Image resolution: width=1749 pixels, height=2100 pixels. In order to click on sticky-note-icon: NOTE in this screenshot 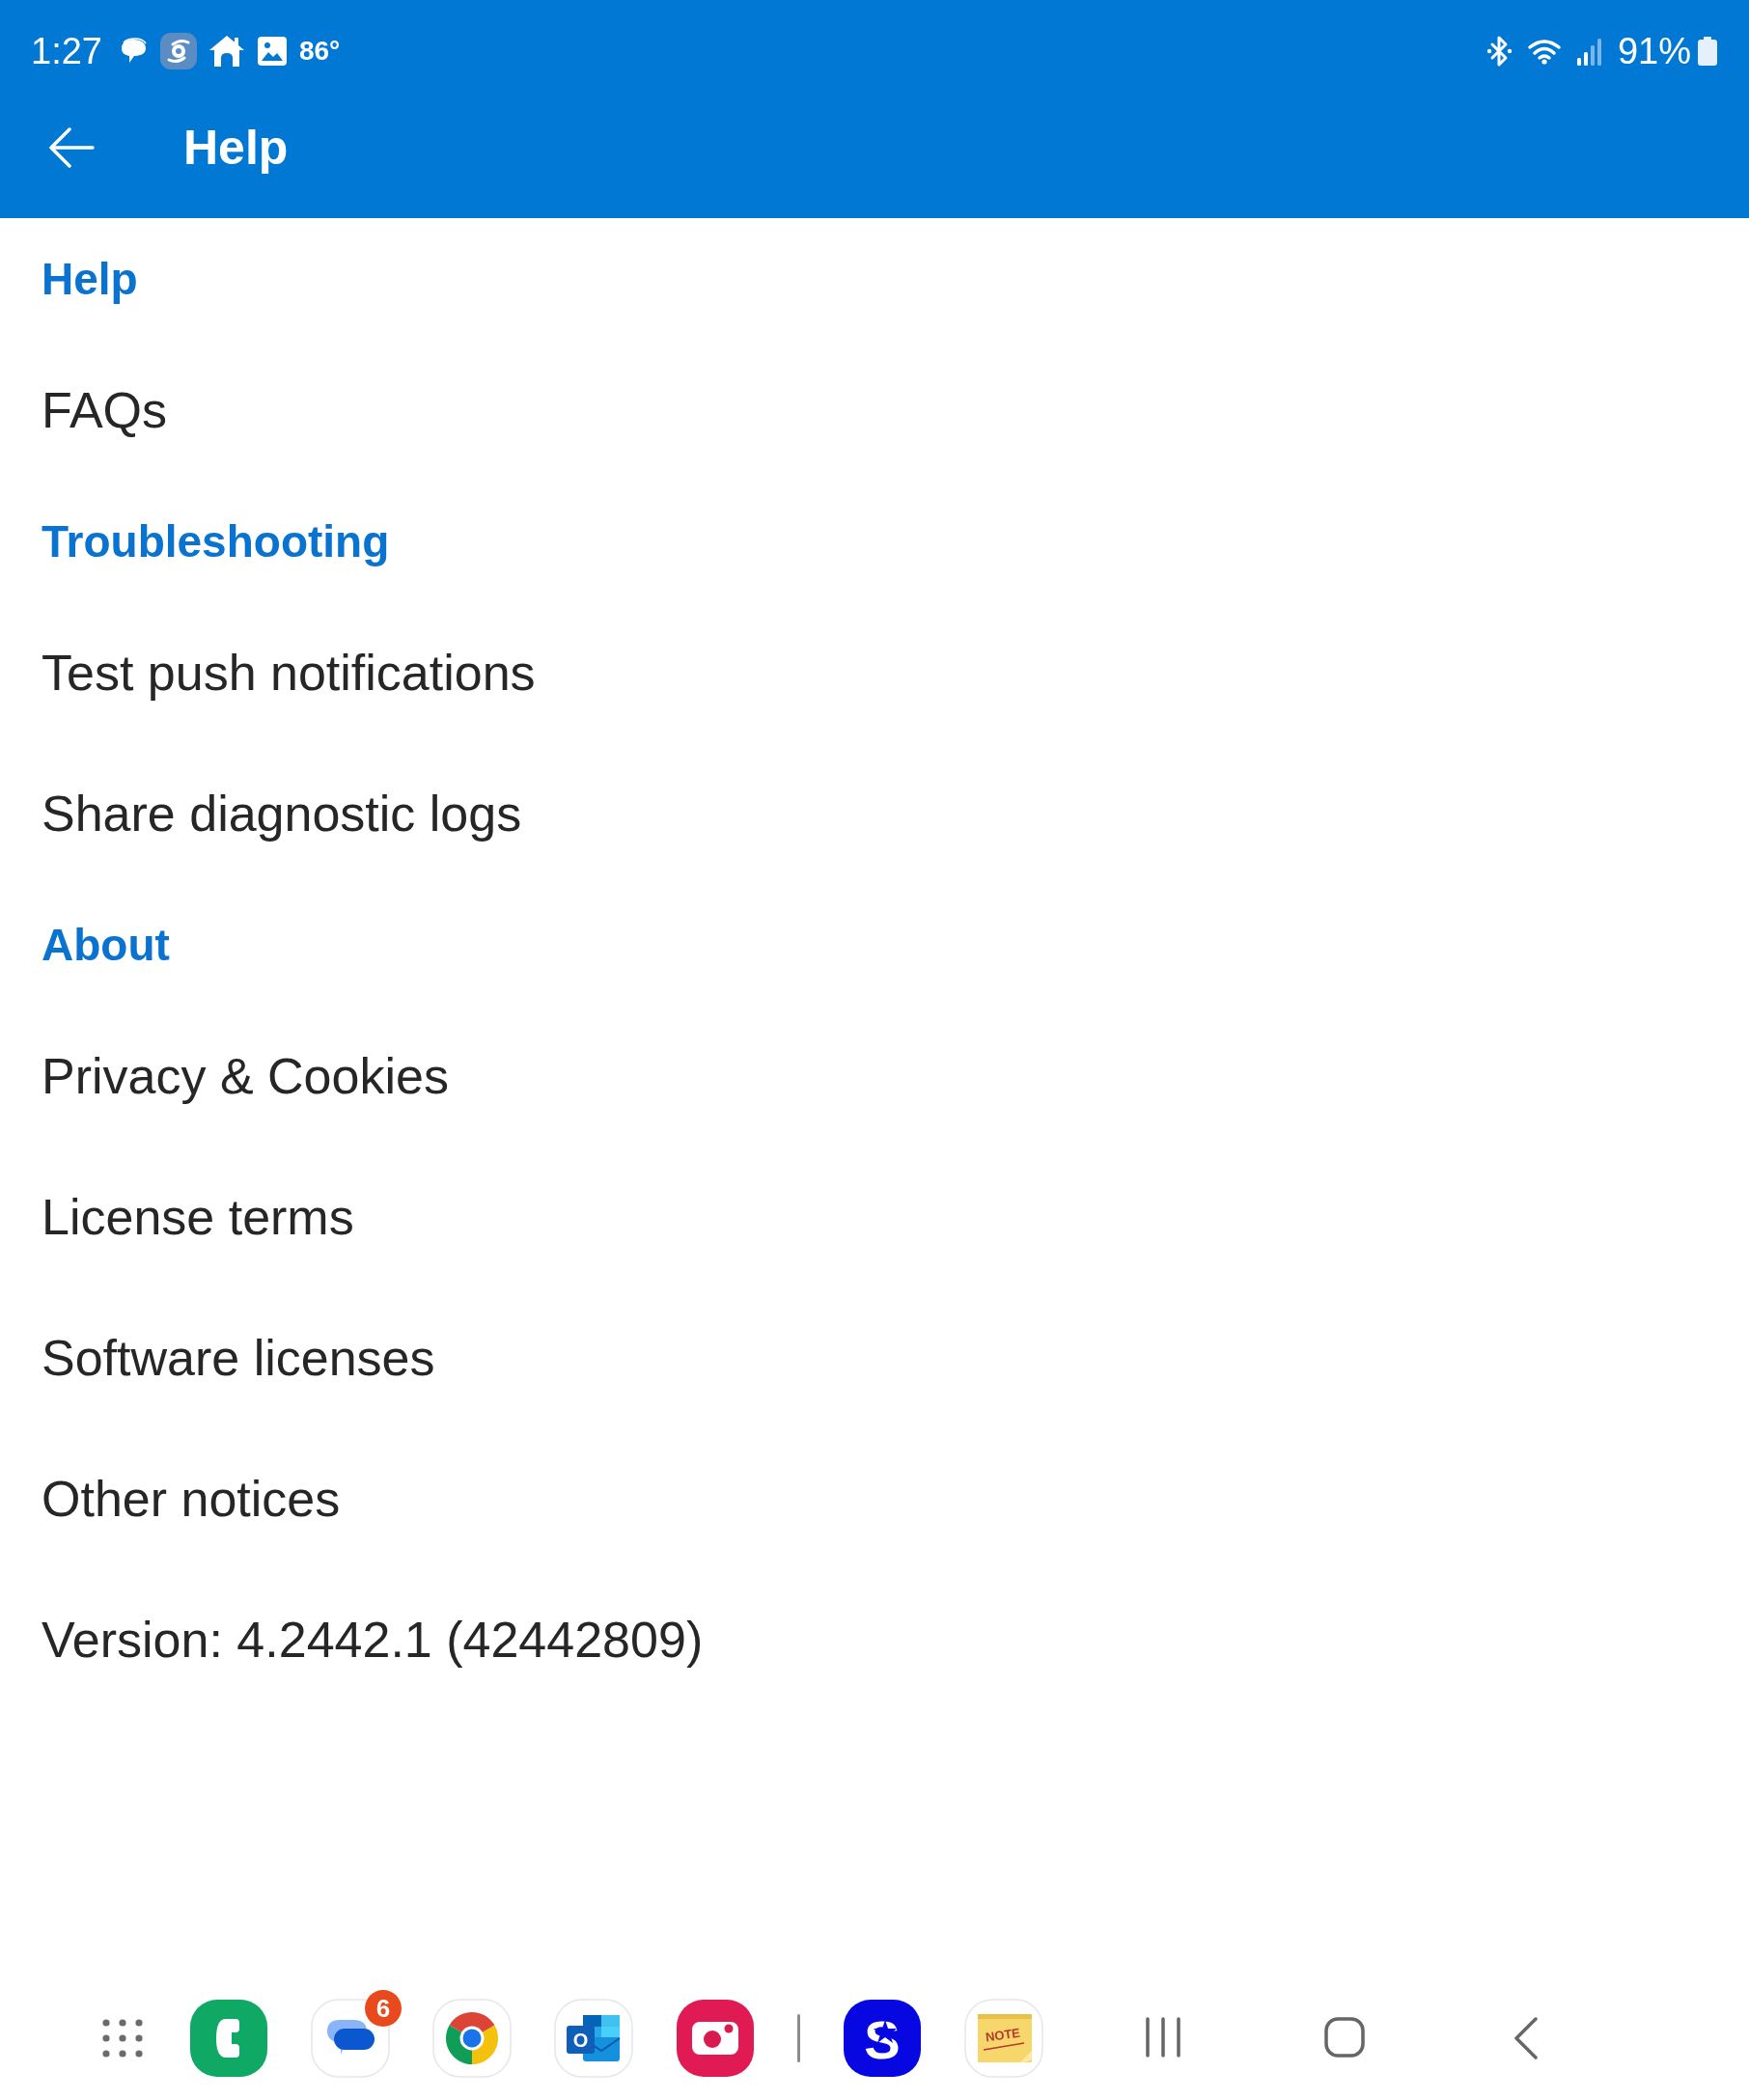, I will do `click(1004, 2038)`.